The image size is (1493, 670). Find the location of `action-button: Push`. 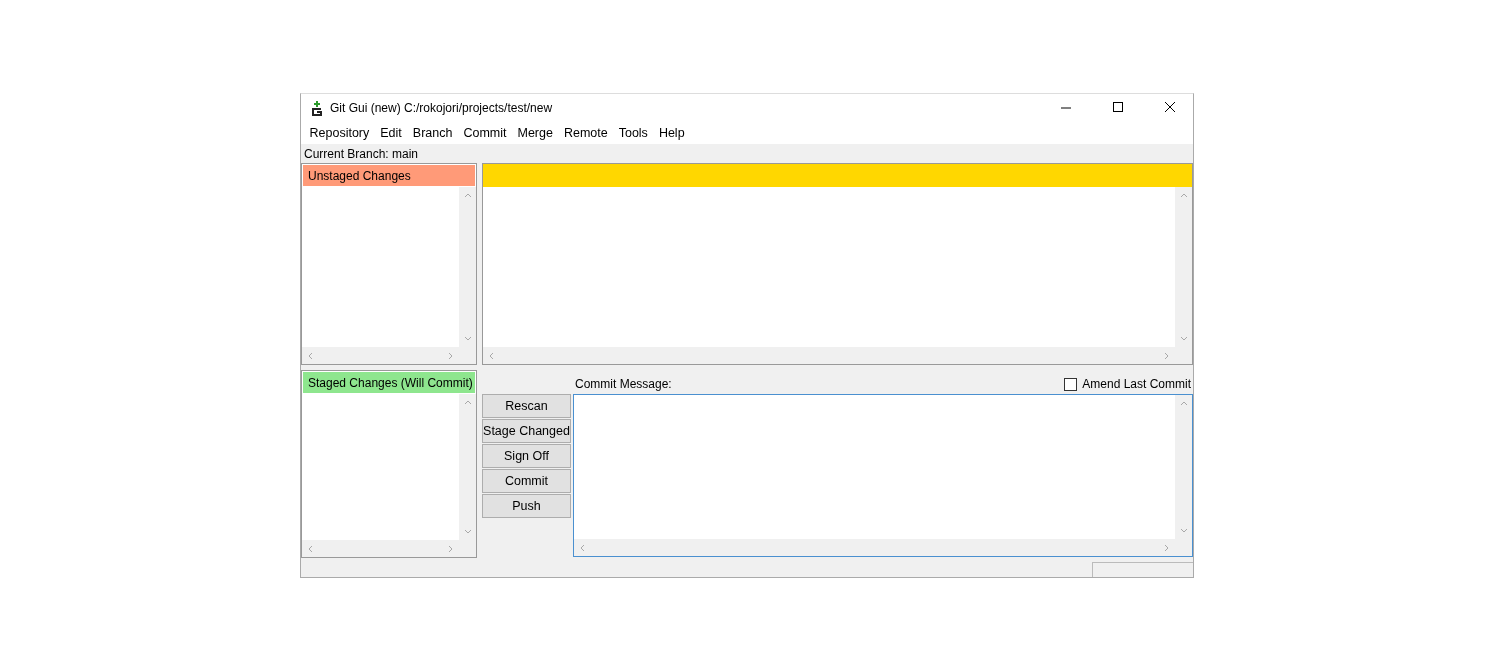

action-button: Push is located at coordinates (526, 506).